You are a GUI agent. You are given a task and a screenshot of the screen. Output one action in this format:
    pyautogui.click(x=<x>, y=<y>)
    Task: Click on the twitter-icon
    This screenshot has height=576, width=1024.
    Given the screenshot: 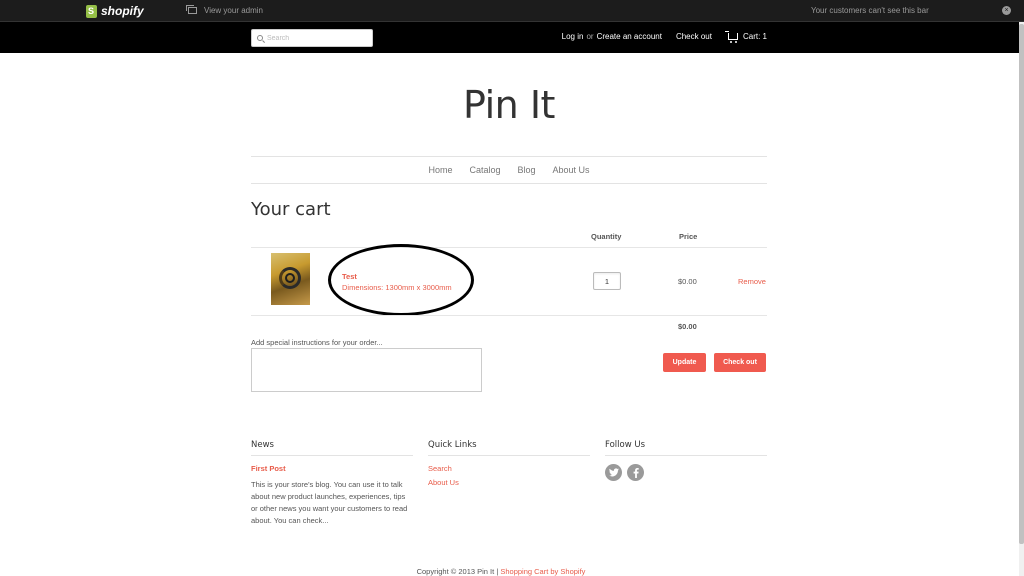 What is the action you would take?
    pyautogui.click(x=613, y=472)
    